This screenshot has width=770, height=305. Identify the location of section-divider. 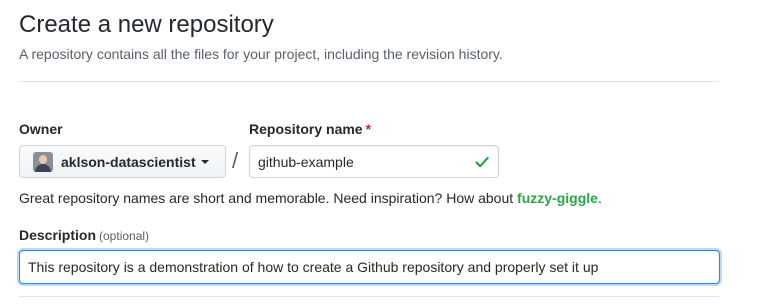
(369, 296).